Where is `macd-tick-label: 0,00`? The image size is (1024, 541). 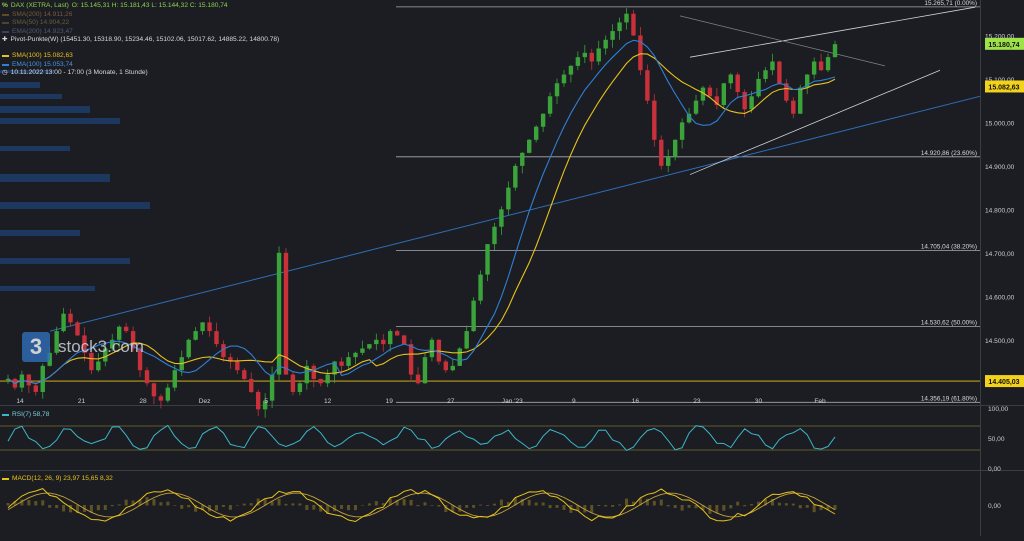 macd-tick-label: 0,00 is located at coordinates (994, 506).